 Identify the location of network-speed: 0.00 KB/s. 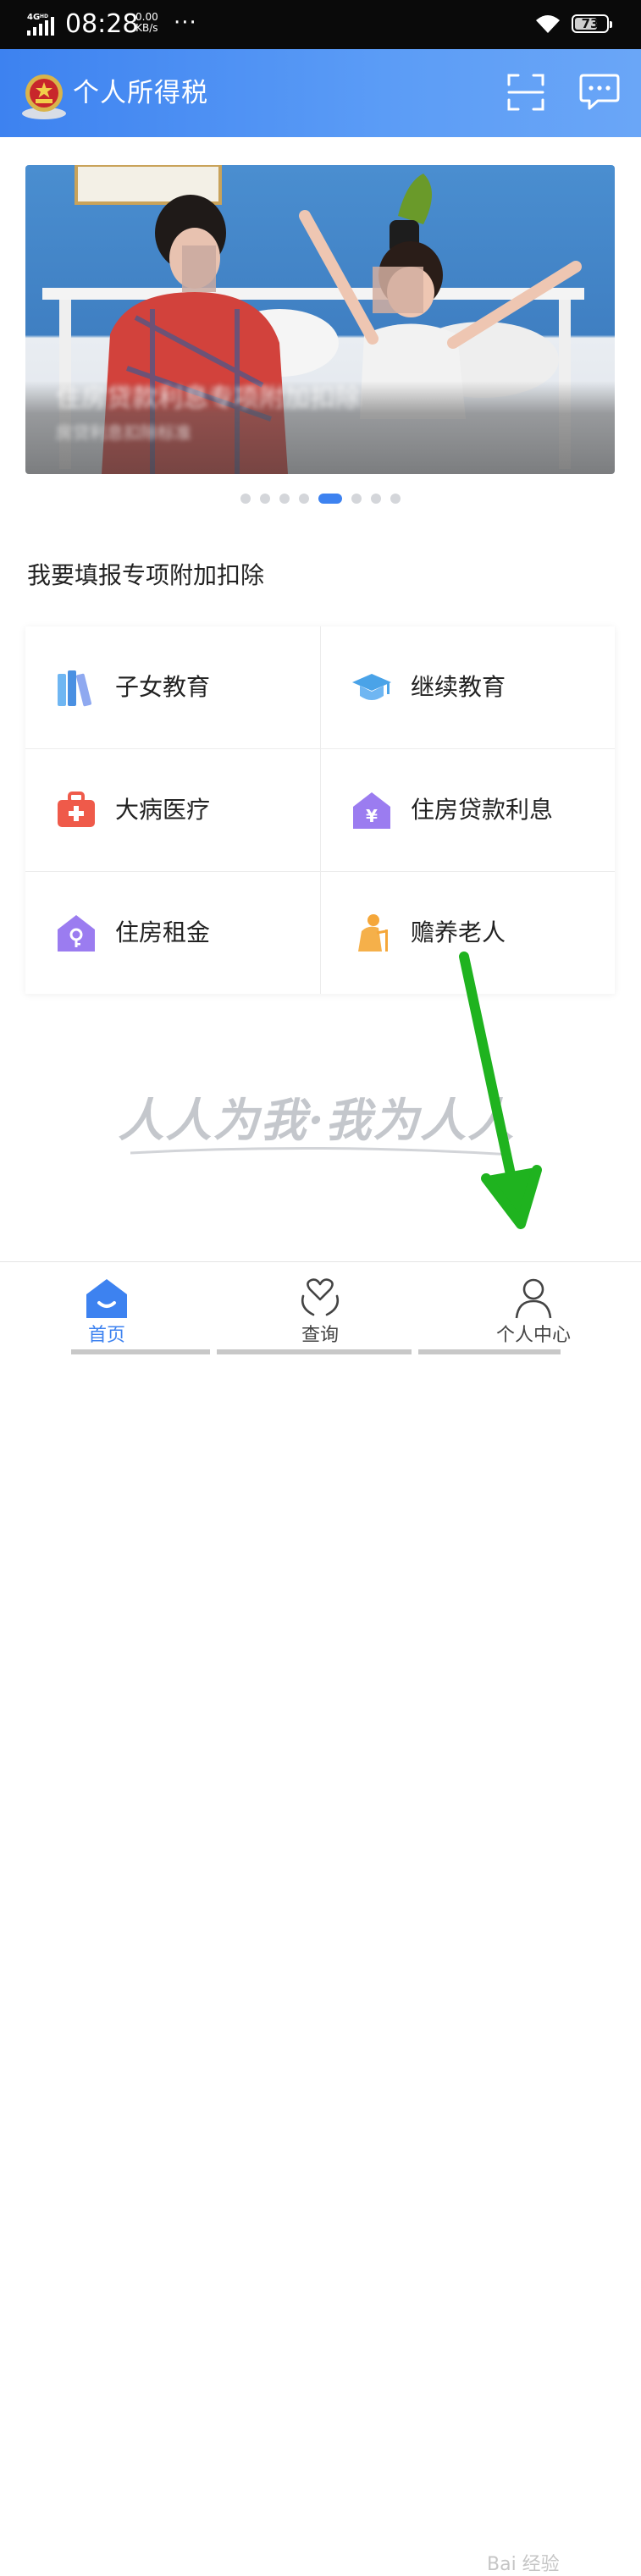
(146, 23).